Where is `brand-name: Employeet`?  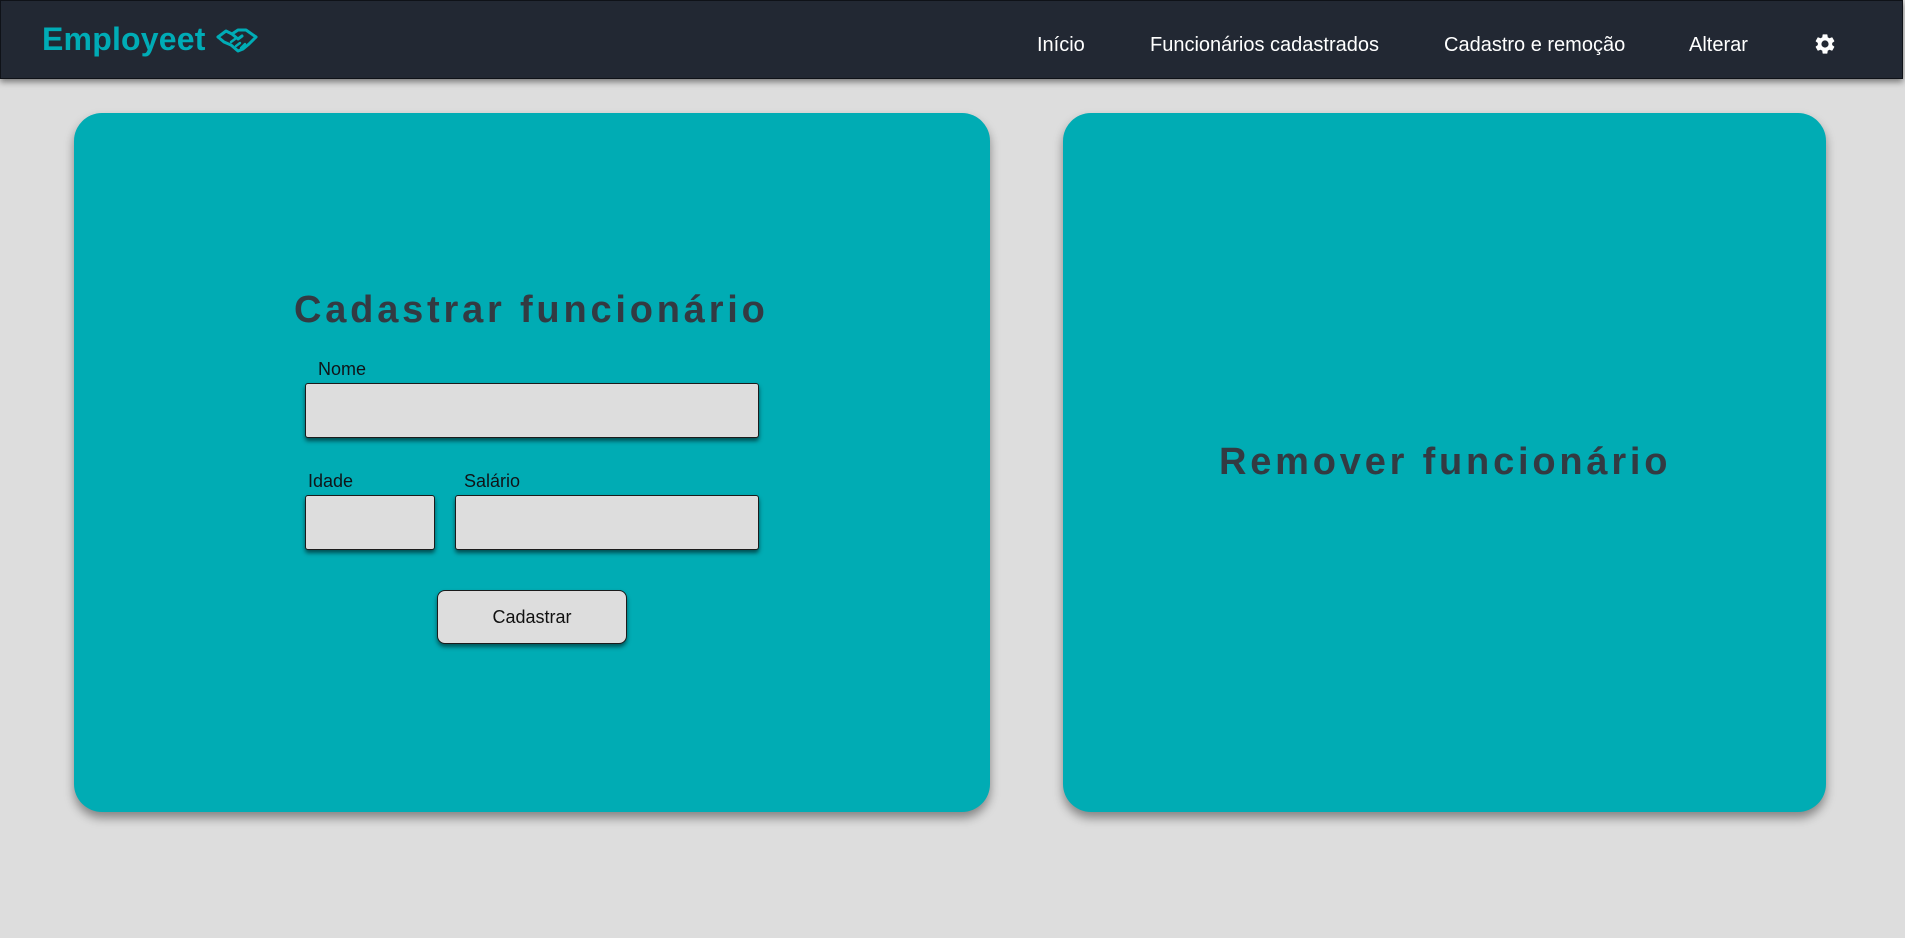 brand-name: Employeet is located at coordinates (124, 39).